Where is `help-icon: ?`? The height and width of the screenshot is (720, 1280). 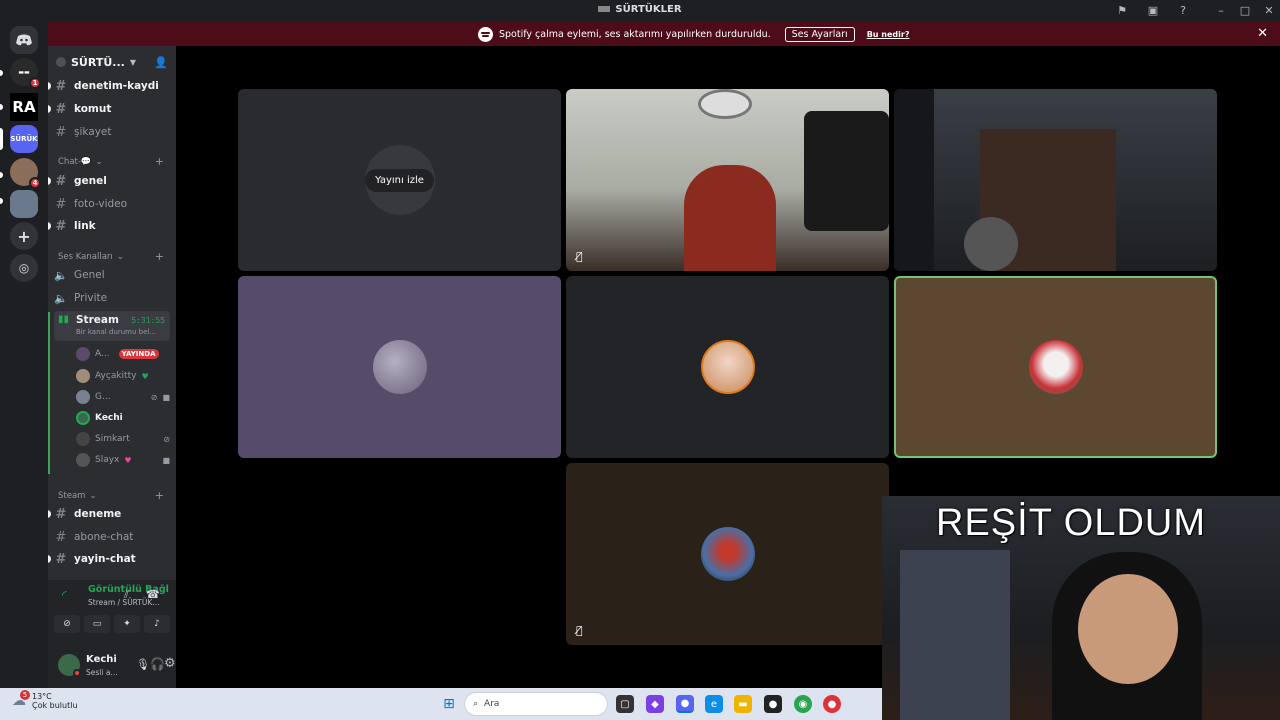
help-icon: ? is located at coordinates (1183, 11).